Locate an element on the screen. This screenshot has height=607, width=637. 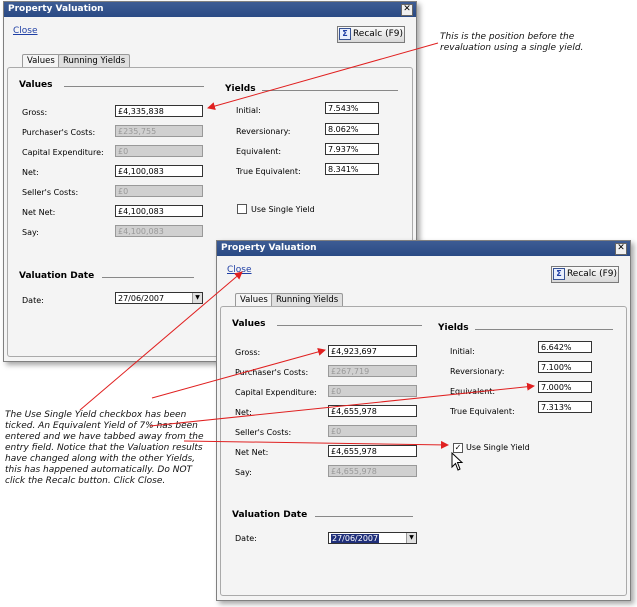
initial-yield-field: 7.543% is located at coordinates (352, 108).